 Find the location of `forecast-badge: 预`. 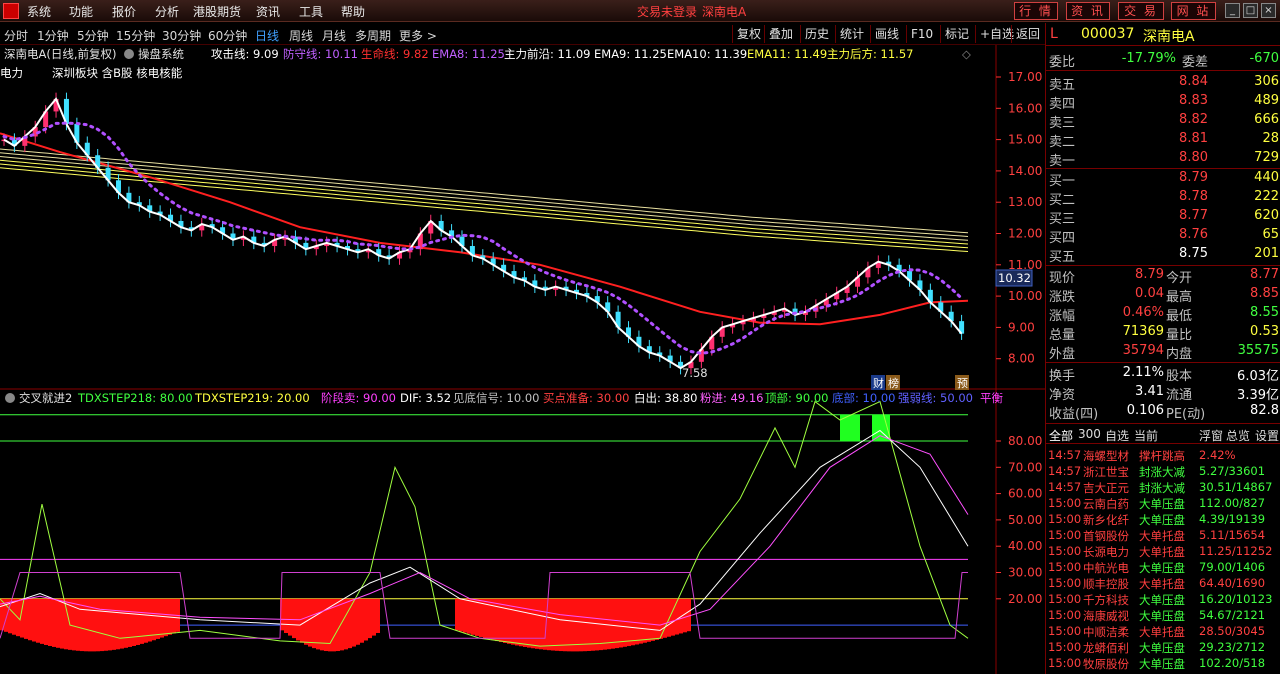

forecast-badge: 预 is located at coordinates (962, 383).